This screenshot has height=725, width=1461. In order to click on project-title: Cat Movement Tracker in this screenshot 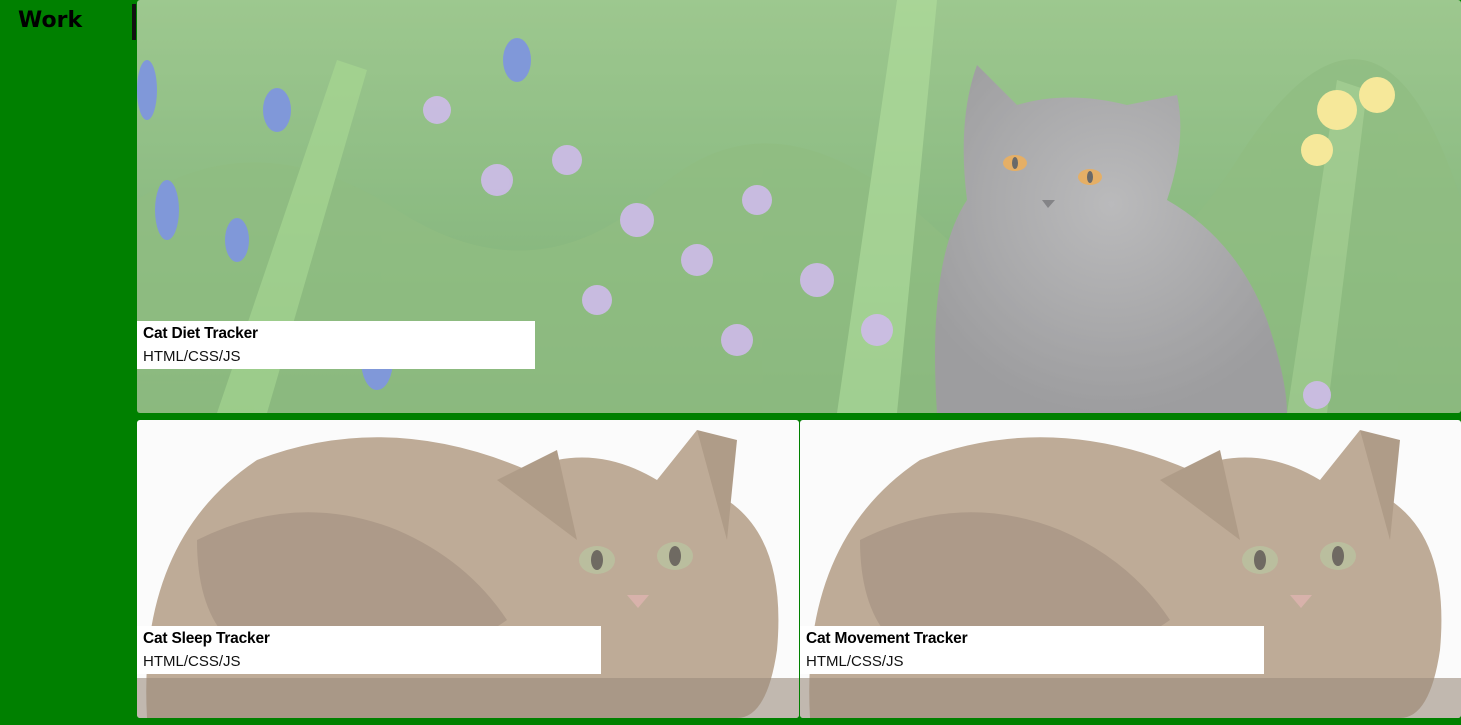, I will do `click(887, 638)`.